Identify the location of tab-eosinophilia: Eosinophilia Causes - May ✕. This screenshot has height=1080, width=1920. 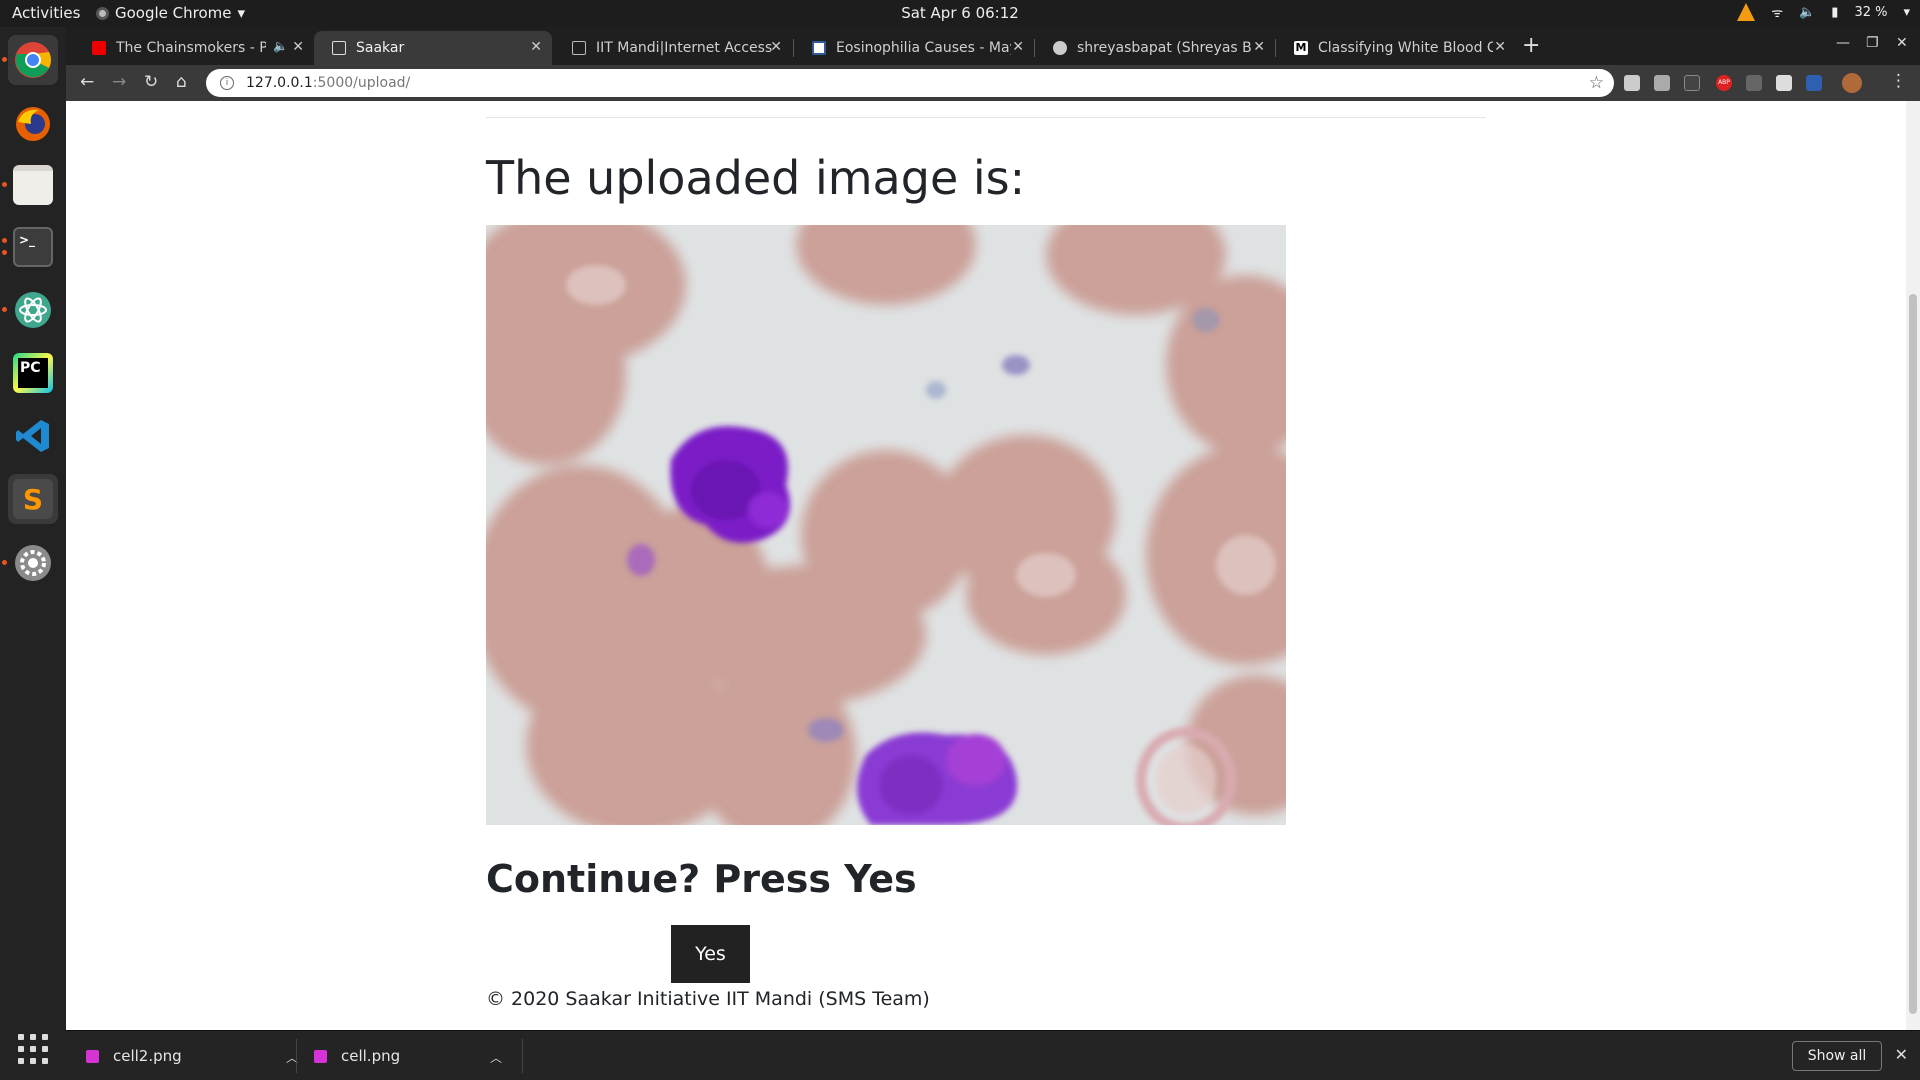
(914, 48).